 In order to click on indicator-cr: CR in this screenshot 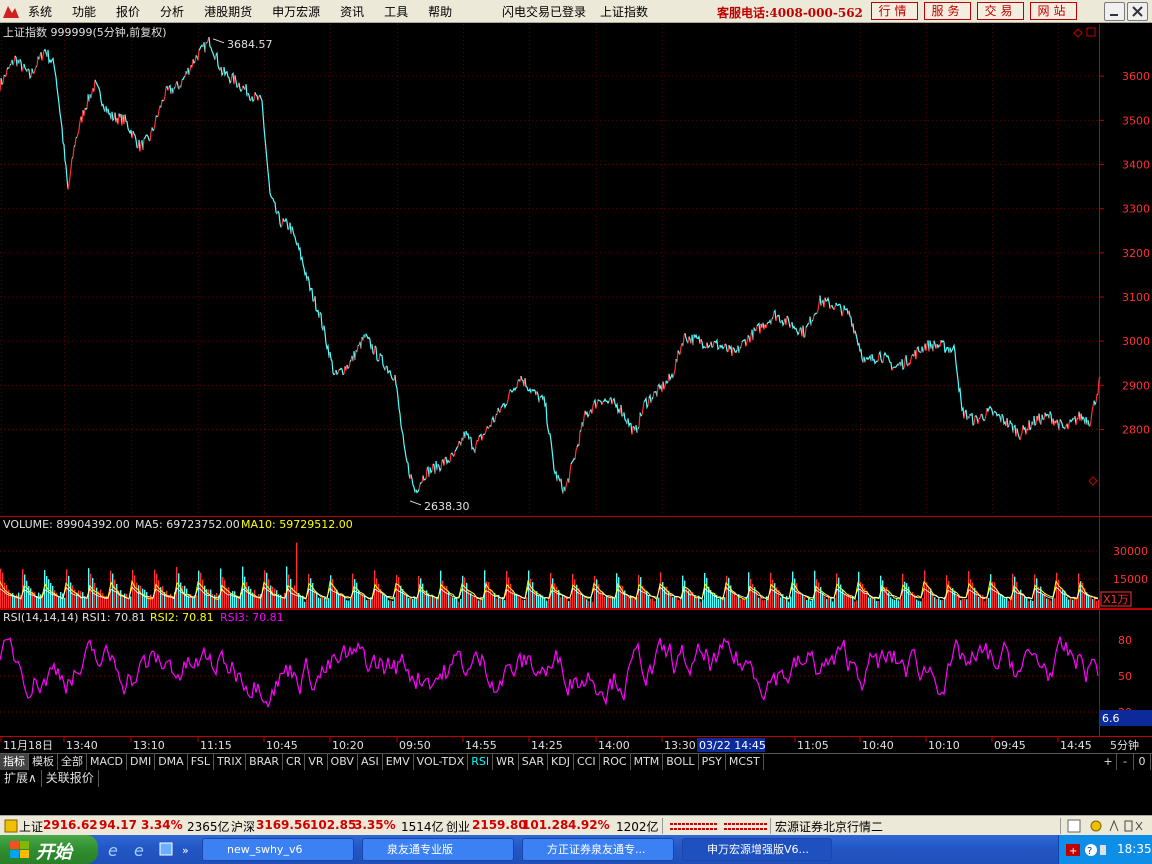, I will do `click(294, 762)`.